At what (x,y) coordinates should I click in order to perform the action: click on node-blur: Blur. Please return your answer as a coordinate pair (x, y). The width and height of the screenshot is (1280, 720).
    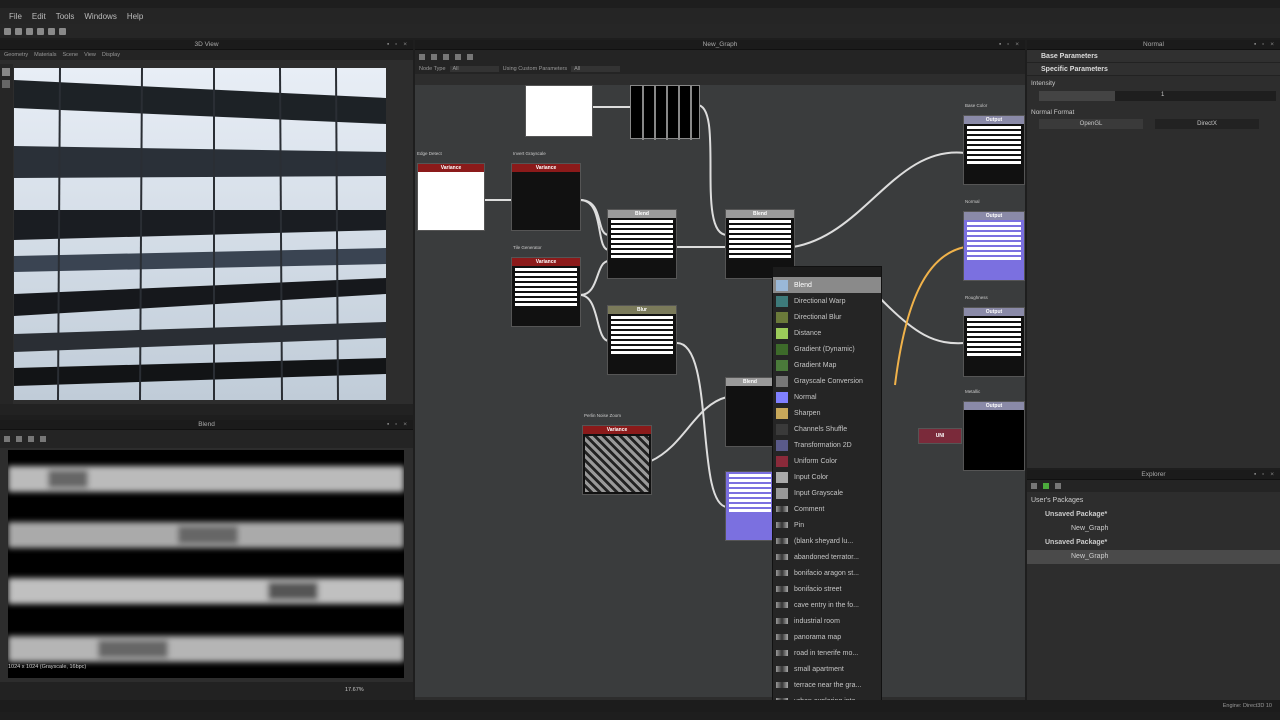
    Looking at the image, I should click on (642, 340).